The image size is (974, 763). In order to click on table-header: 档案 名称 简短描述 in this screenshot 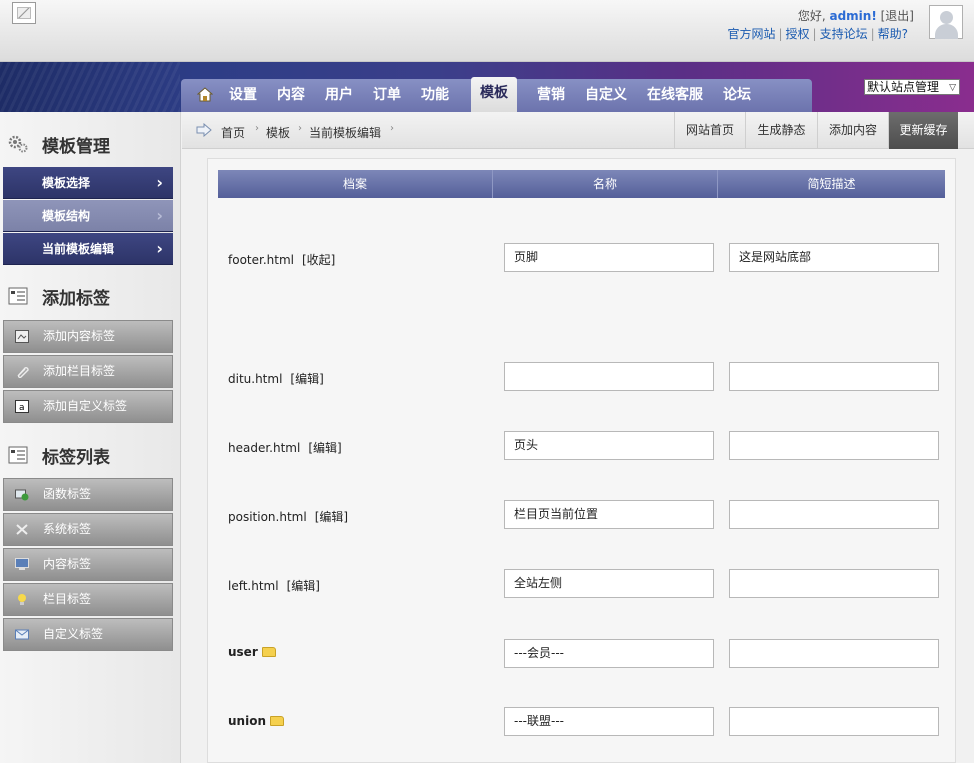, I will do `click(581, 184)`.